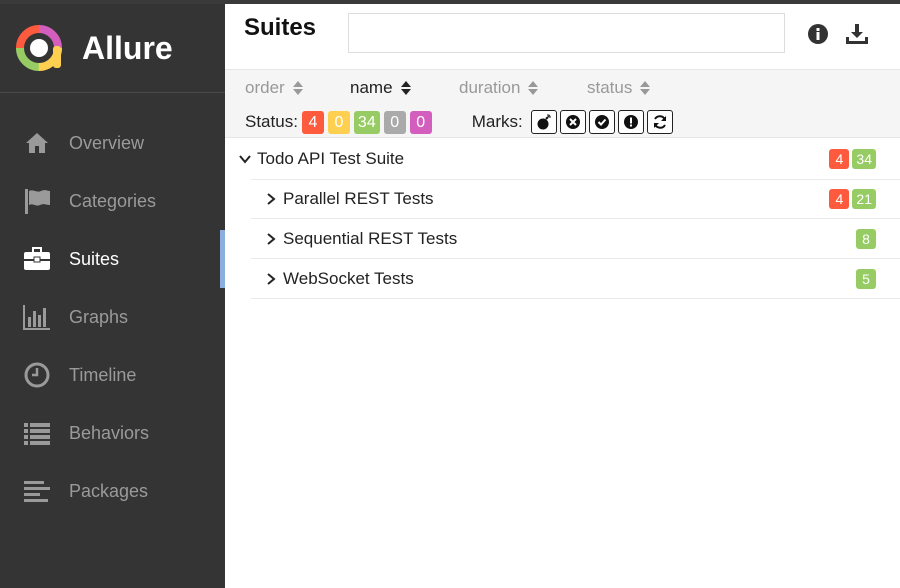 Image resolution: width=900 pixels, height=588 pixels. I want to click on chevron-down-icon, so click(245, 159).